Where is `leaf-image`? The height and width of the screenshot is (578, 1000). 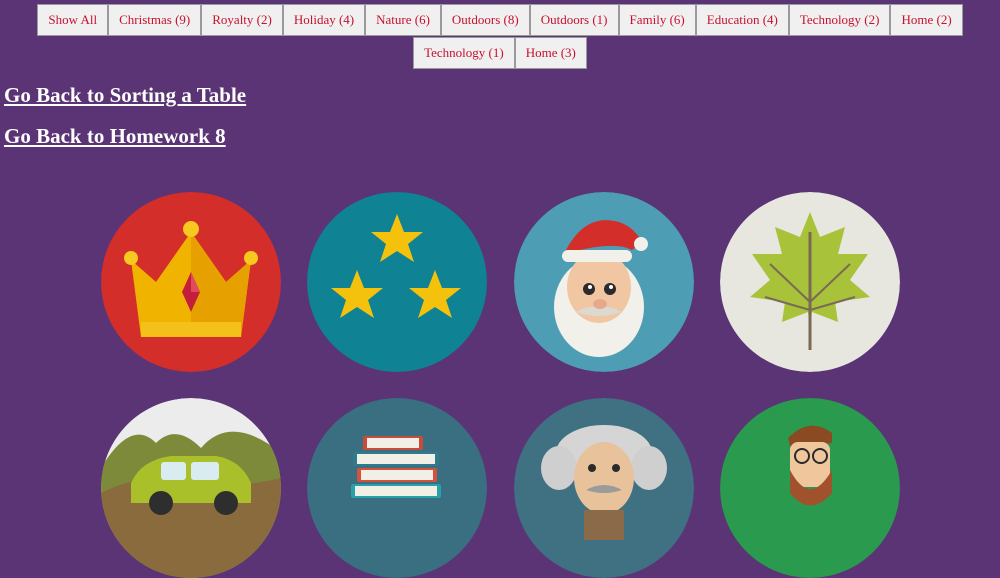 leaf-image is located at coordinates (810, 282).